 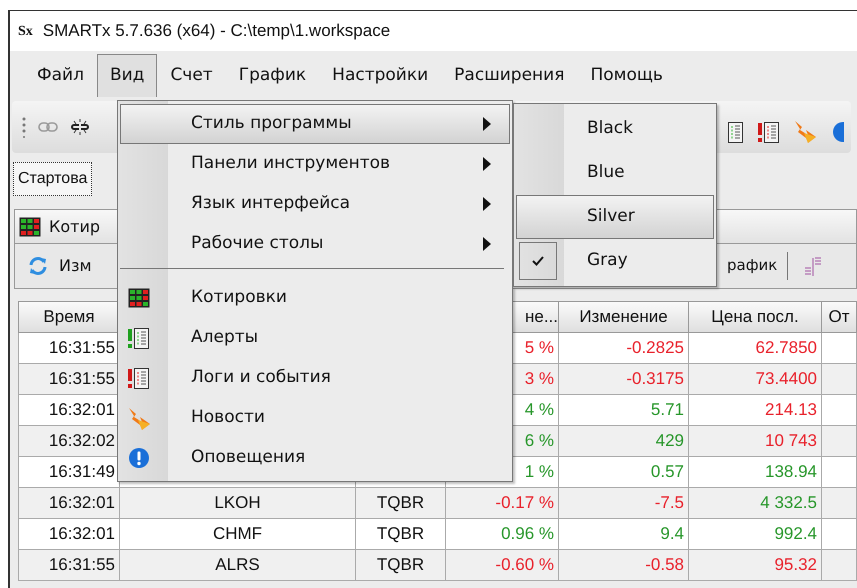 I want to click on table-cell: ALRS, so click(x=238, y=565).